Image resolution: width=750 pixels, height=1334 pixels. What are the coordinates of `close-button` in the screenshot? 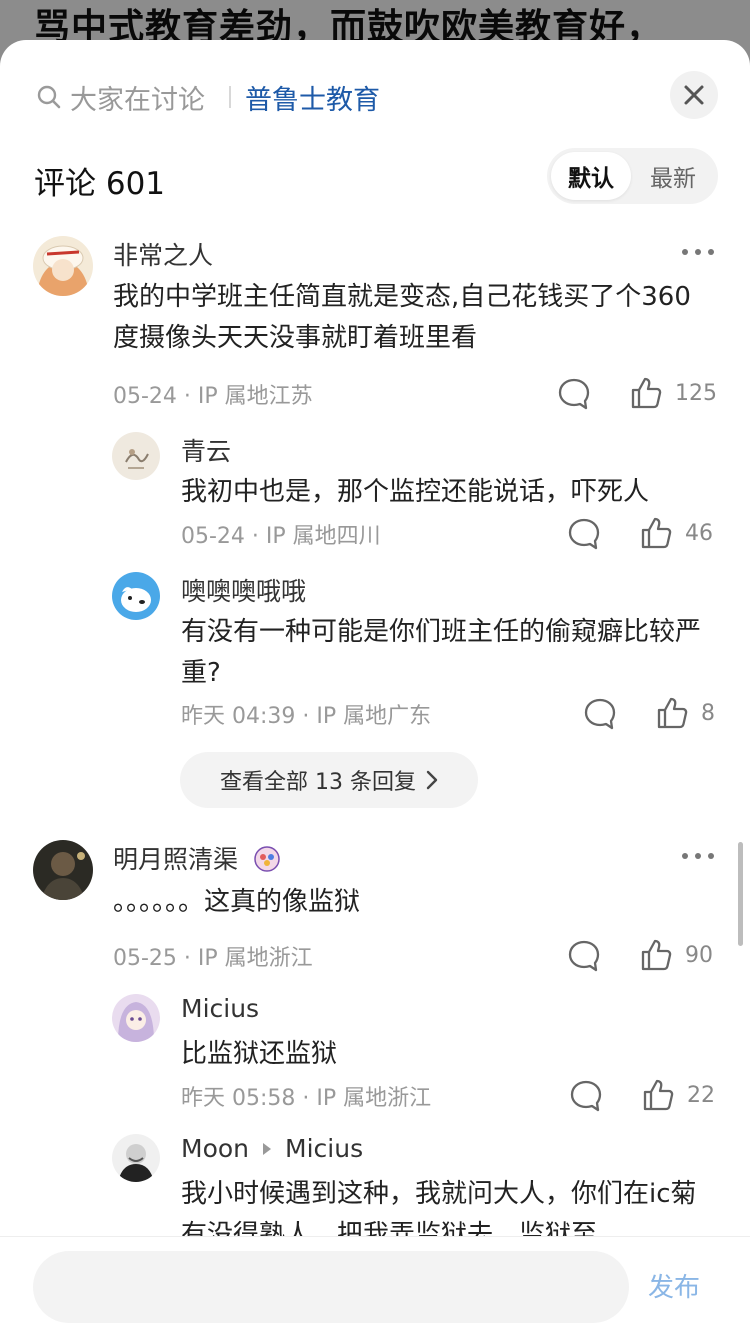 It's located at (694, 95).